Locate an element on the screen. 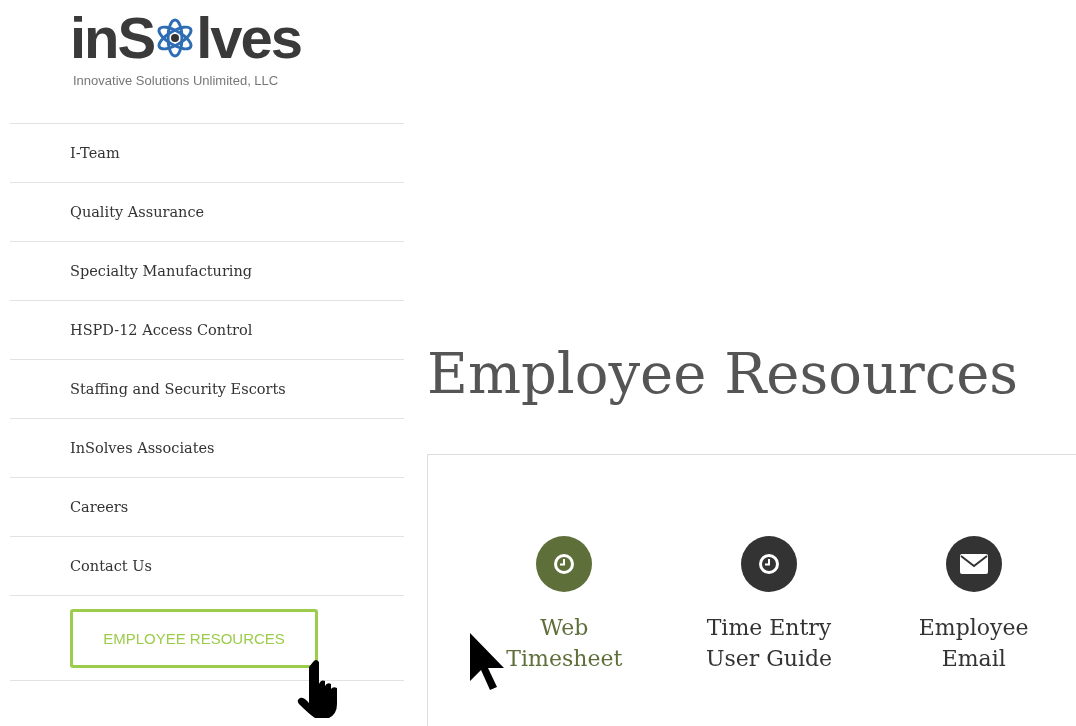  resource-link: Employee Email is located at coordinates (973, 643).